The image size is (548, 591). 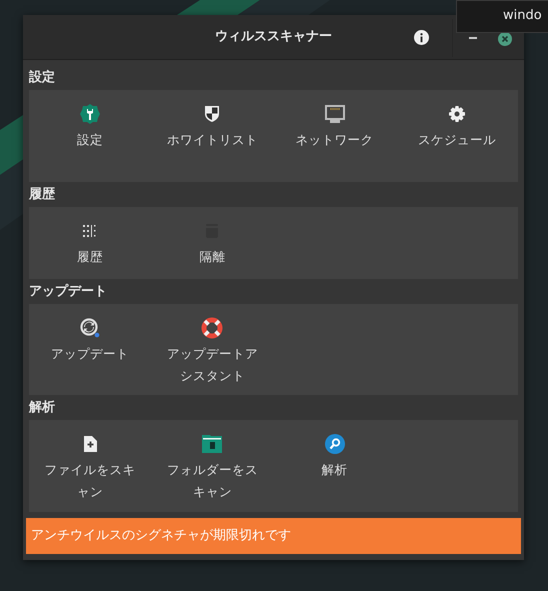 I want to click on section-heading: 設定, so click(x=42, y=77).